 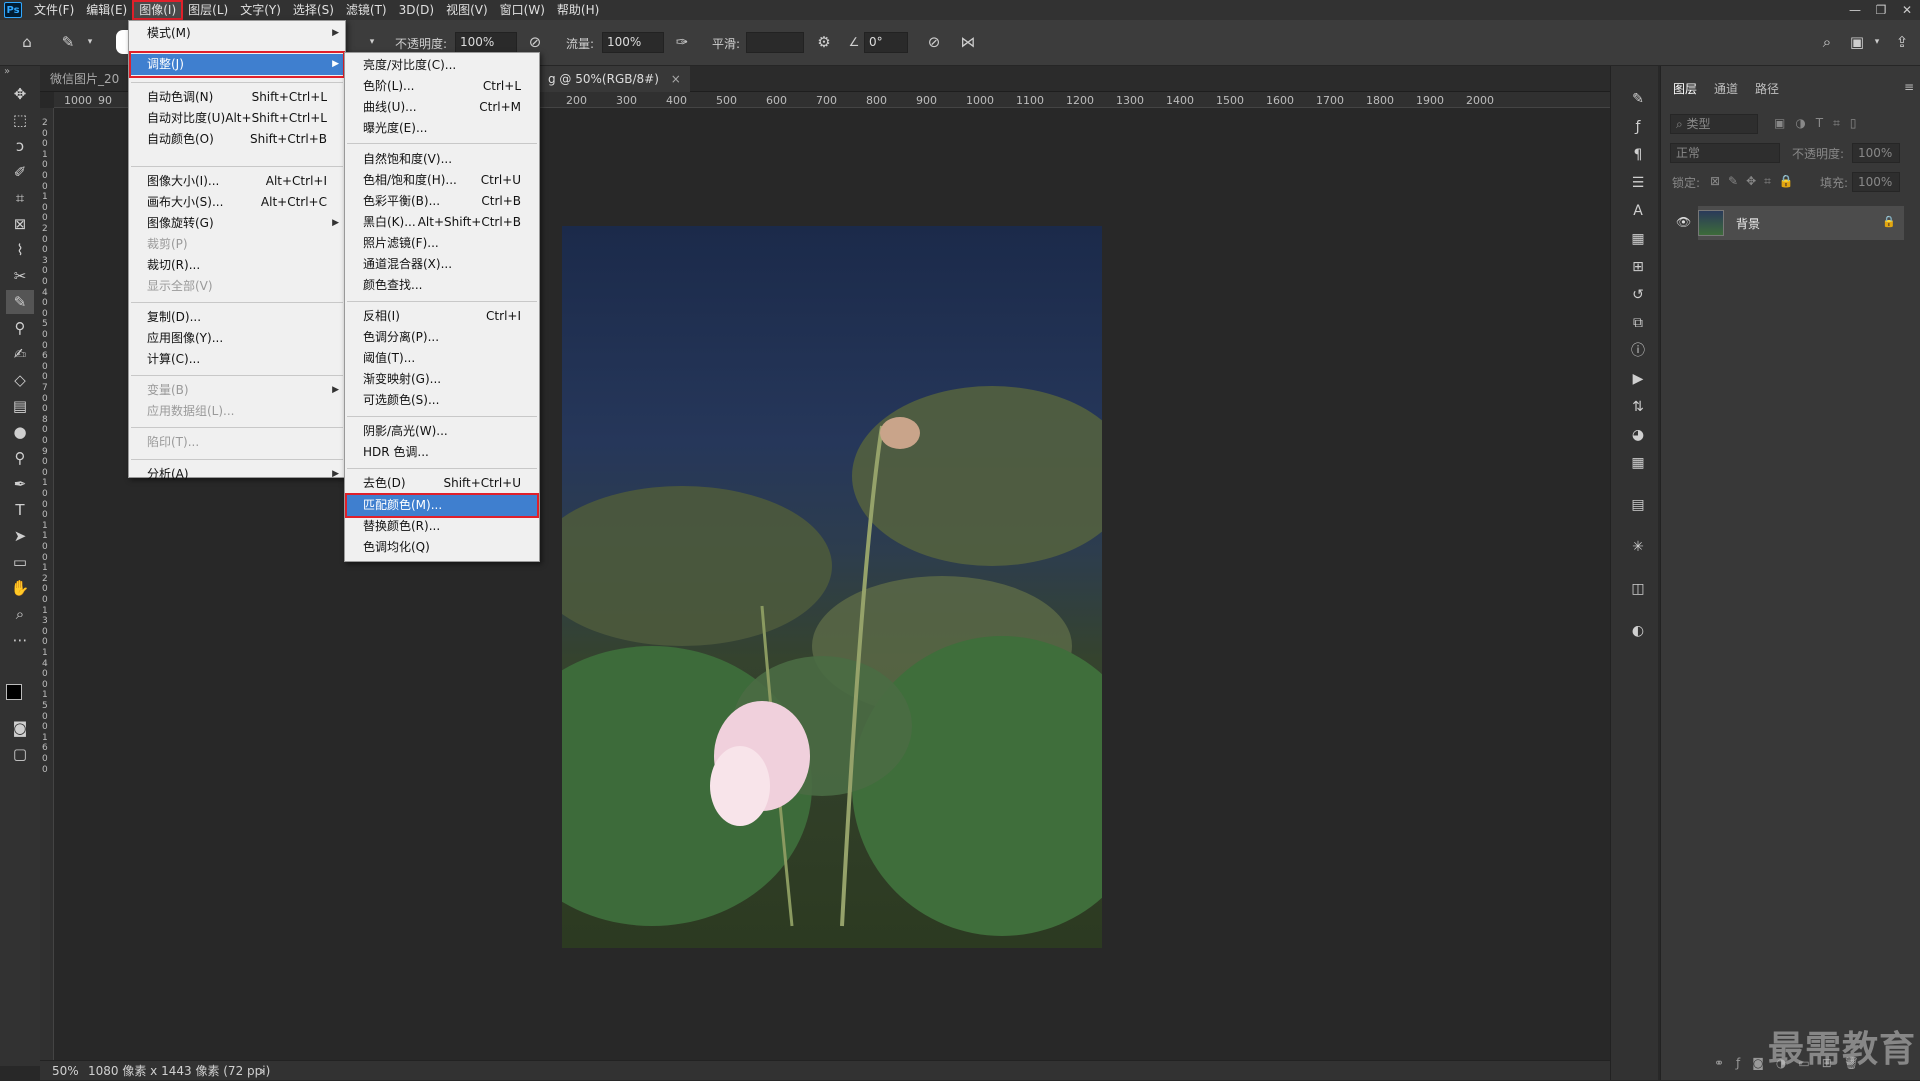 I want to click on eyedropper-tool-icon: ⌇, so click(x=20, y=250).